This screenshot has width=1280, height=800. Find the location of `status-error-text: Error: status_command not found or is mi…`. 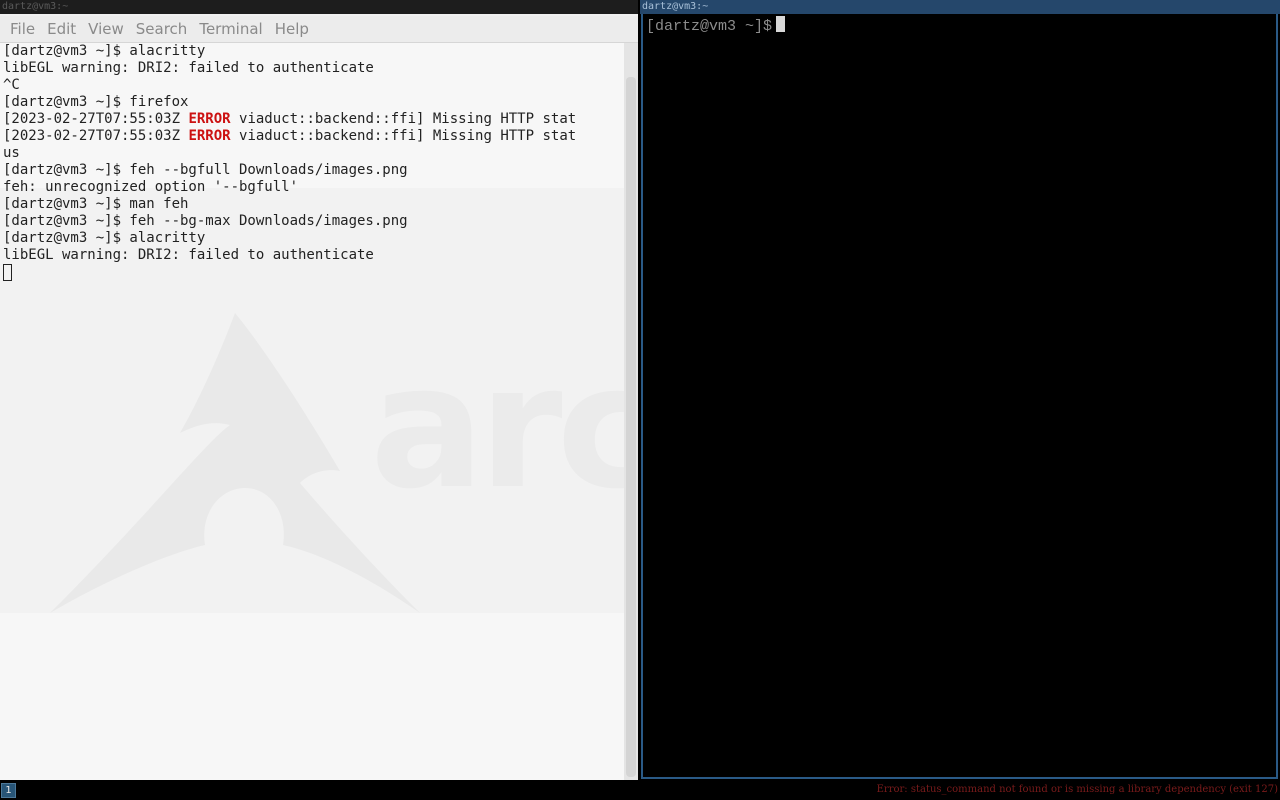

status-error-text: Error: status_command not found or is mi… is located at coordinates (1077, 789).